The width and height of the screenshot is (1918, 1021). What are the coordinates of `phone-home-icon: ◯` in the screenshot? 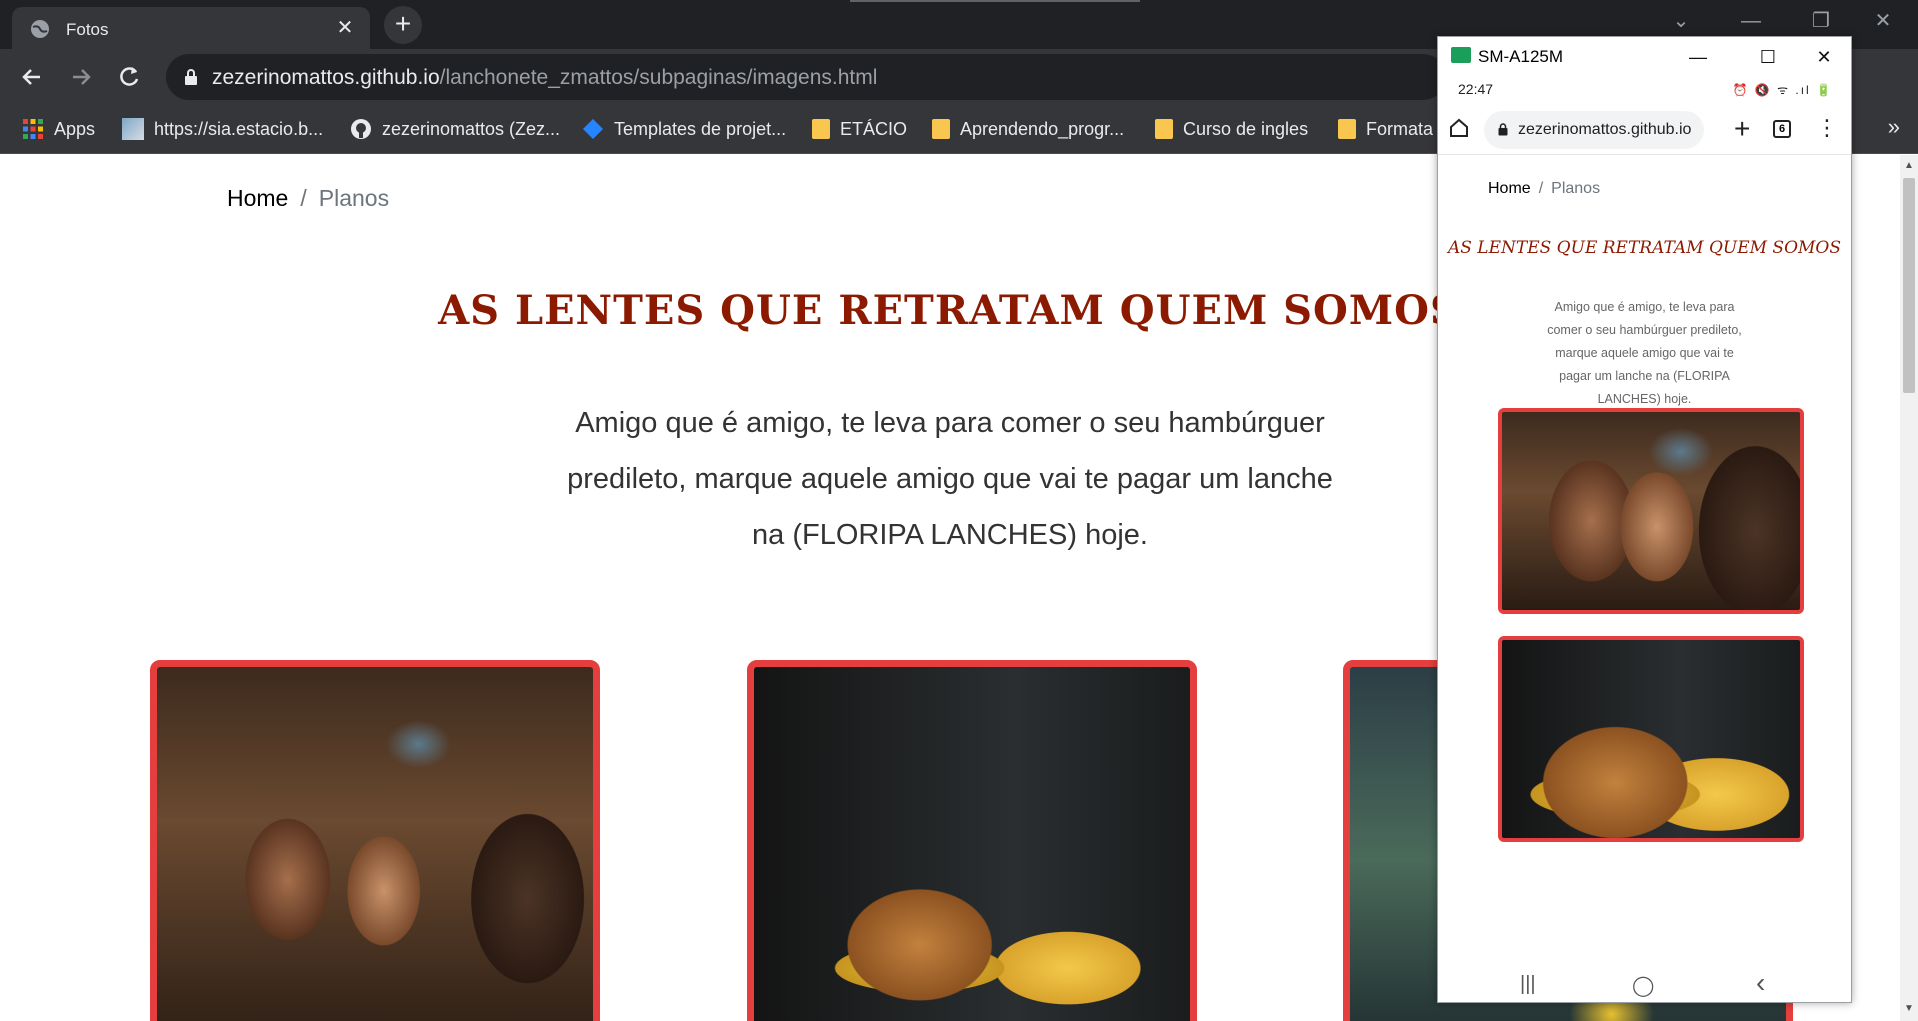 It's located at (1643, 985).